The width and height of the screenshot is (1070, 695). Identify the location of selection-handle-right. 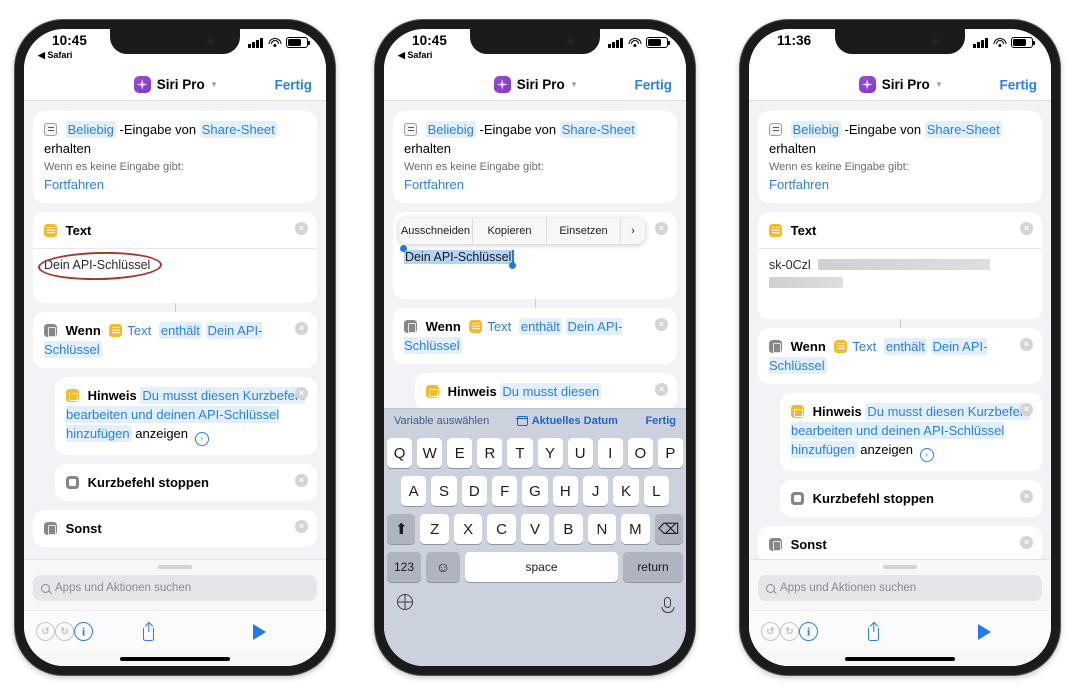
(513, 265).